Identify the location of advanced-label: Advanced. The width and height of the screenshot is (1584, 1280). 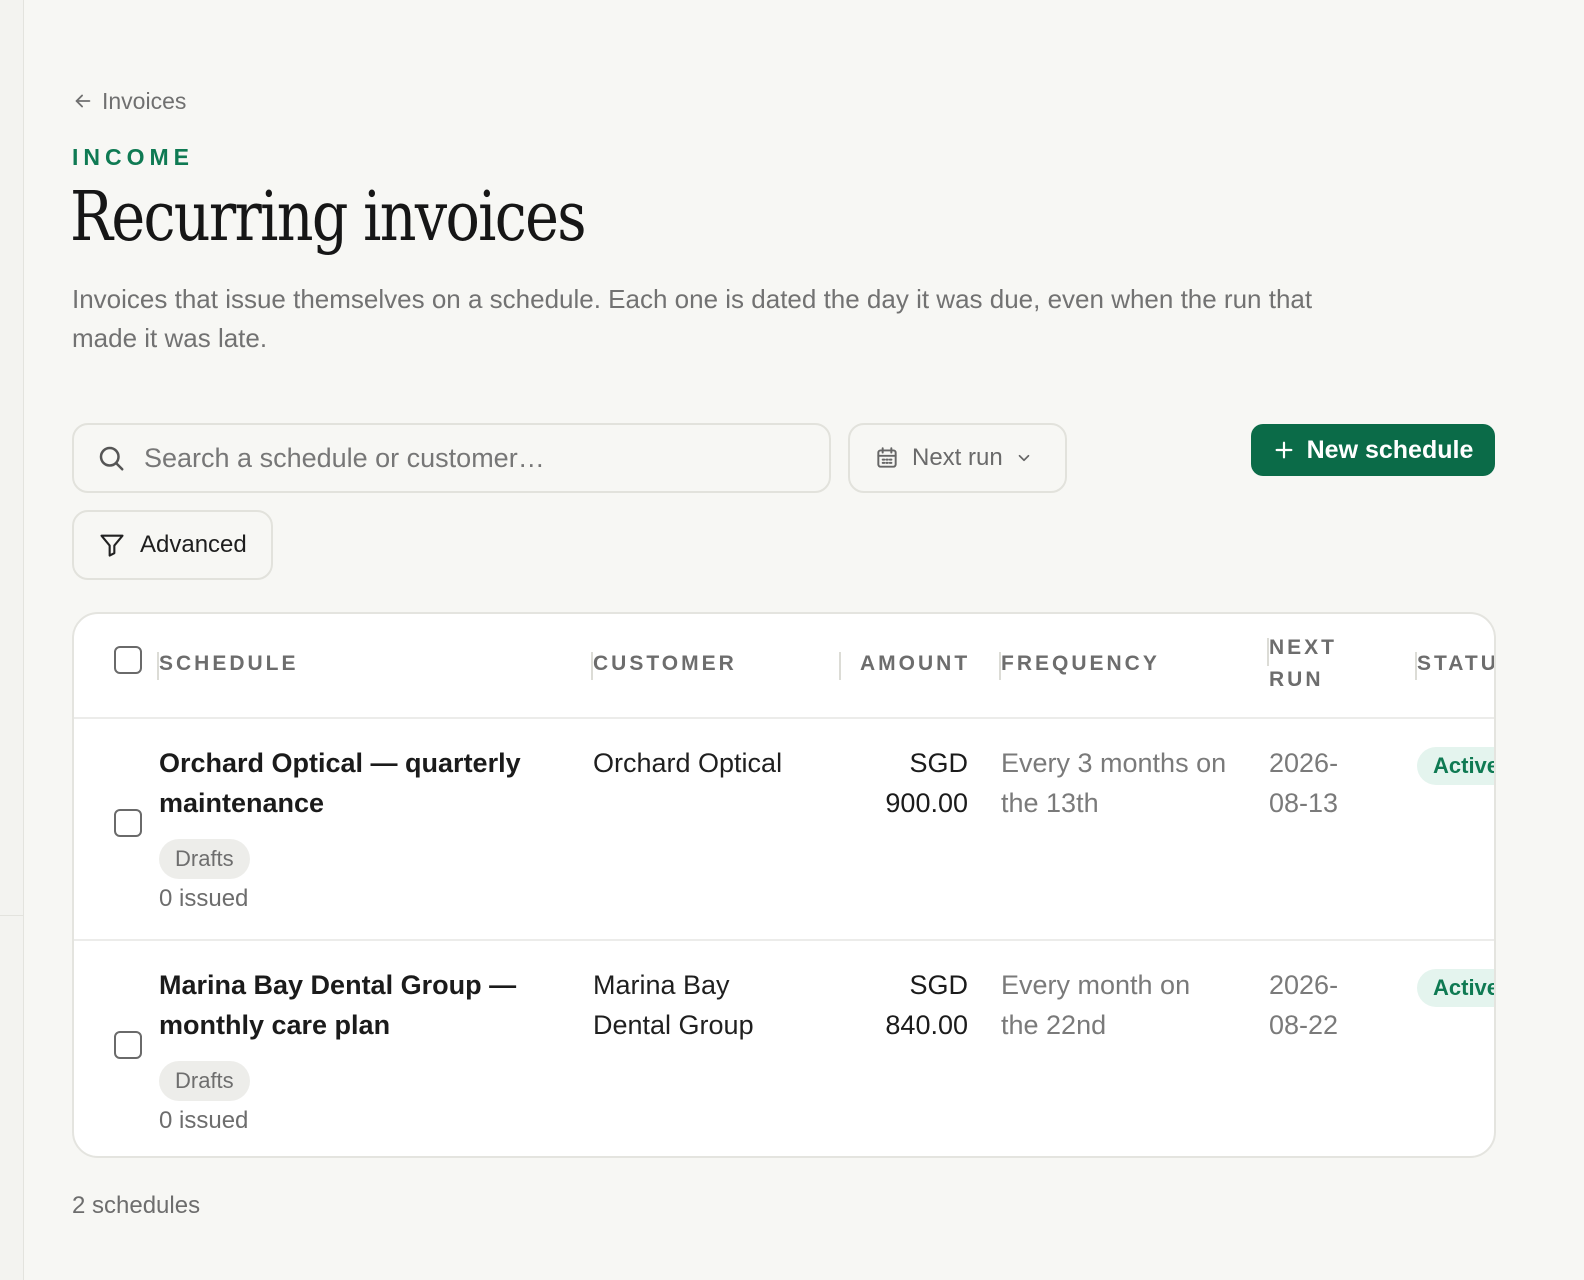
(193, 544).